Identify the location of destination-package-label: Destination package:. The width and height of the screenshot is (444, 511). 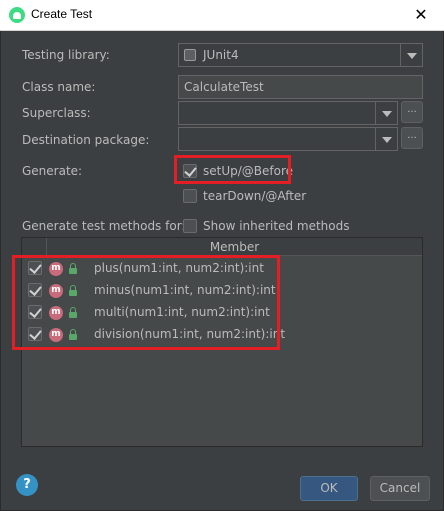
(86, 140).